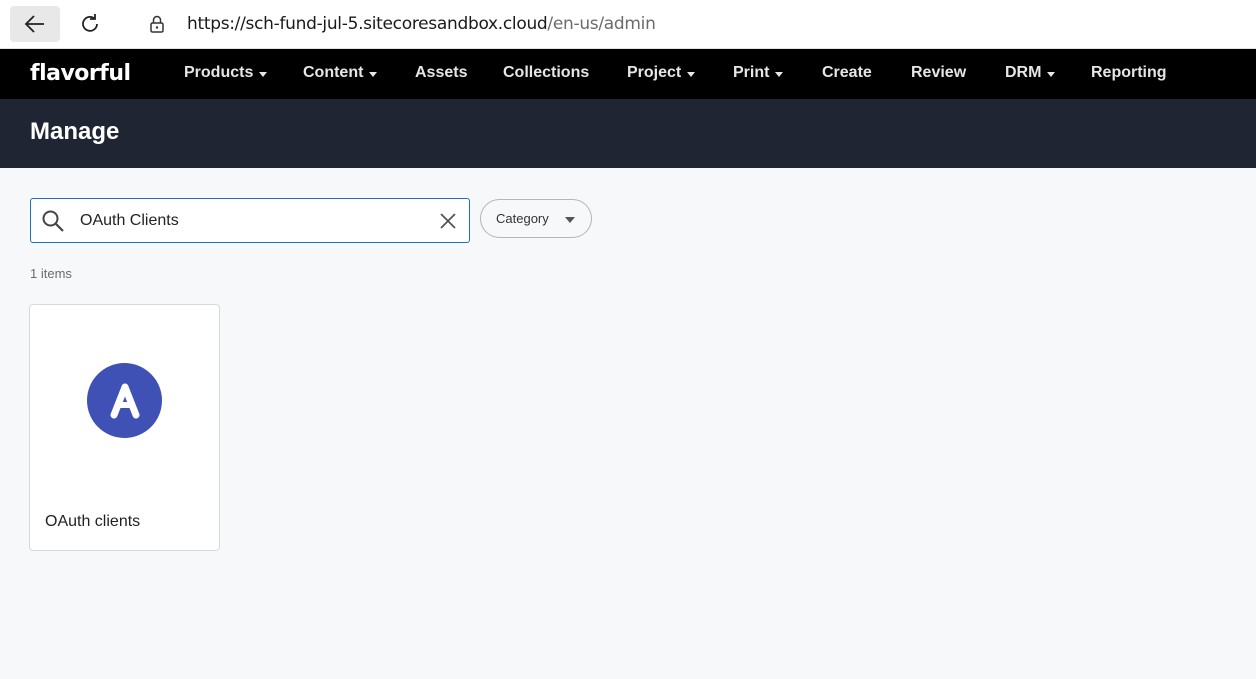 The image size is (1256, 679). I want to click on lock-icon, so click(157, 24).